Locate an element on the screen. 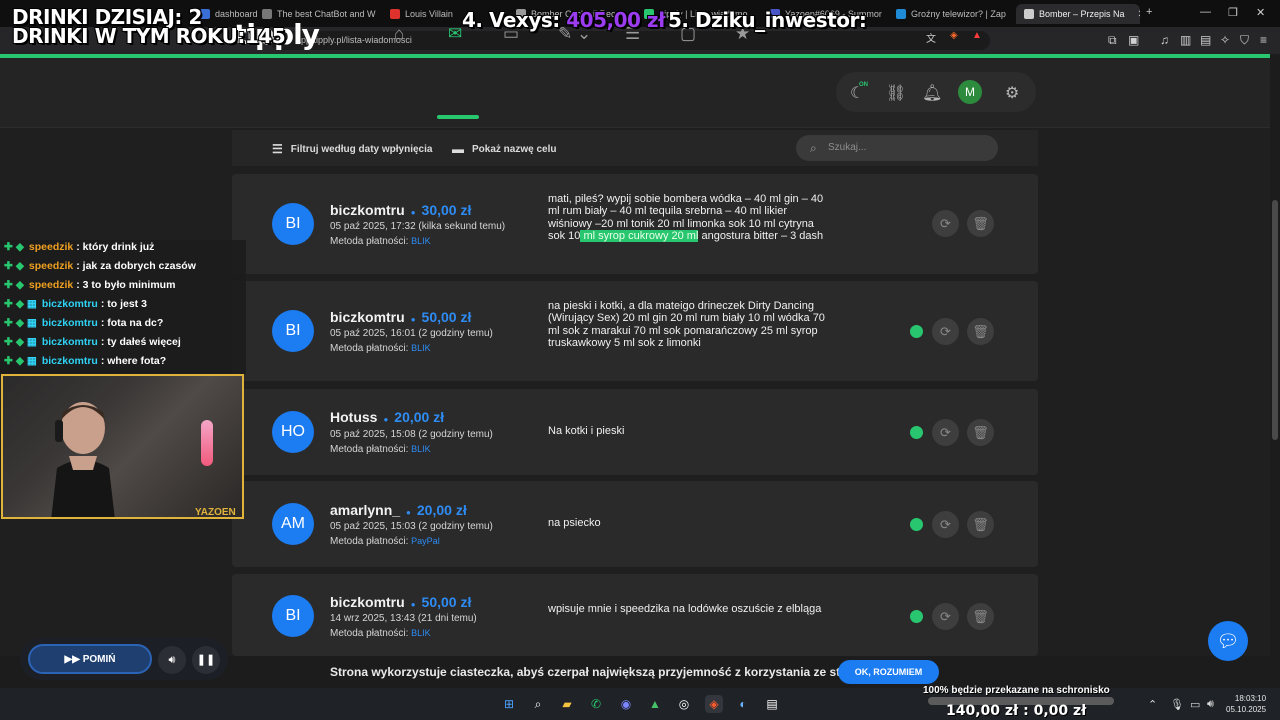  file-explorer-icon: ▰ is located at coordinates (567, 704).